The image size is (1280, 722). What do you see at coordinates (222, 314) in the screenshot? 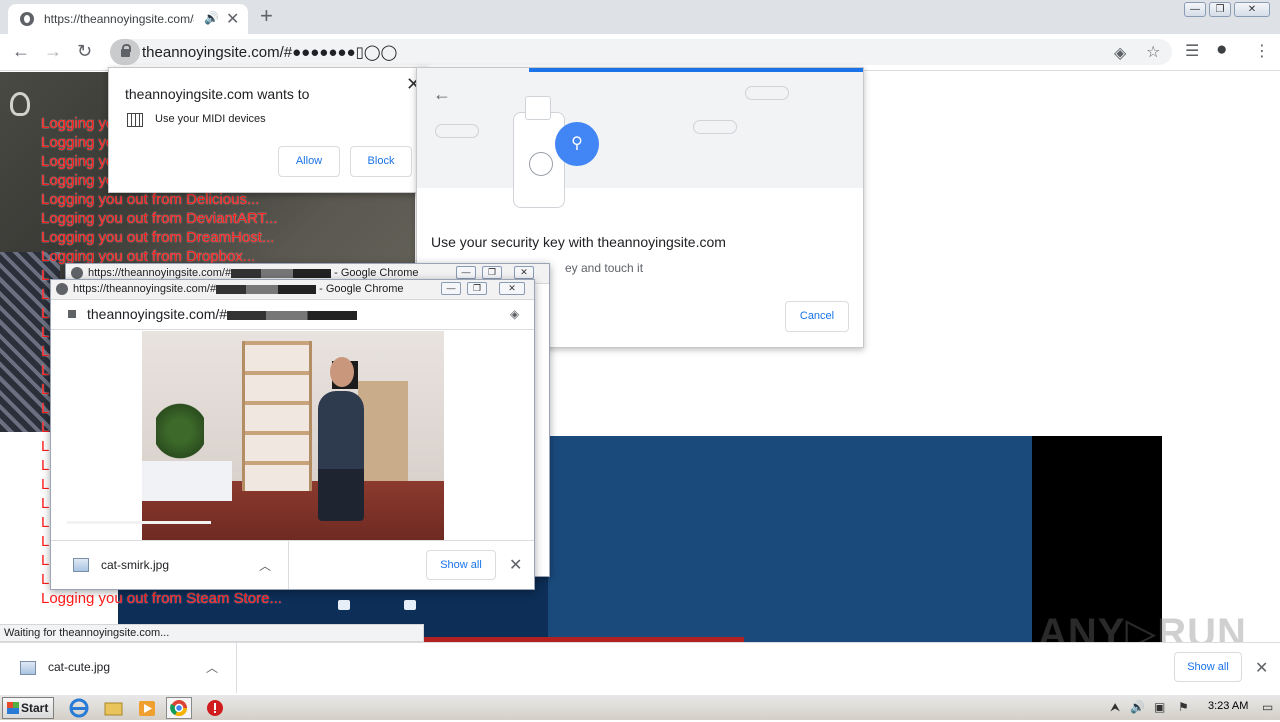
I see `popup-address-text: theannoyingsite.com/#` at bounding box center [222, 314].